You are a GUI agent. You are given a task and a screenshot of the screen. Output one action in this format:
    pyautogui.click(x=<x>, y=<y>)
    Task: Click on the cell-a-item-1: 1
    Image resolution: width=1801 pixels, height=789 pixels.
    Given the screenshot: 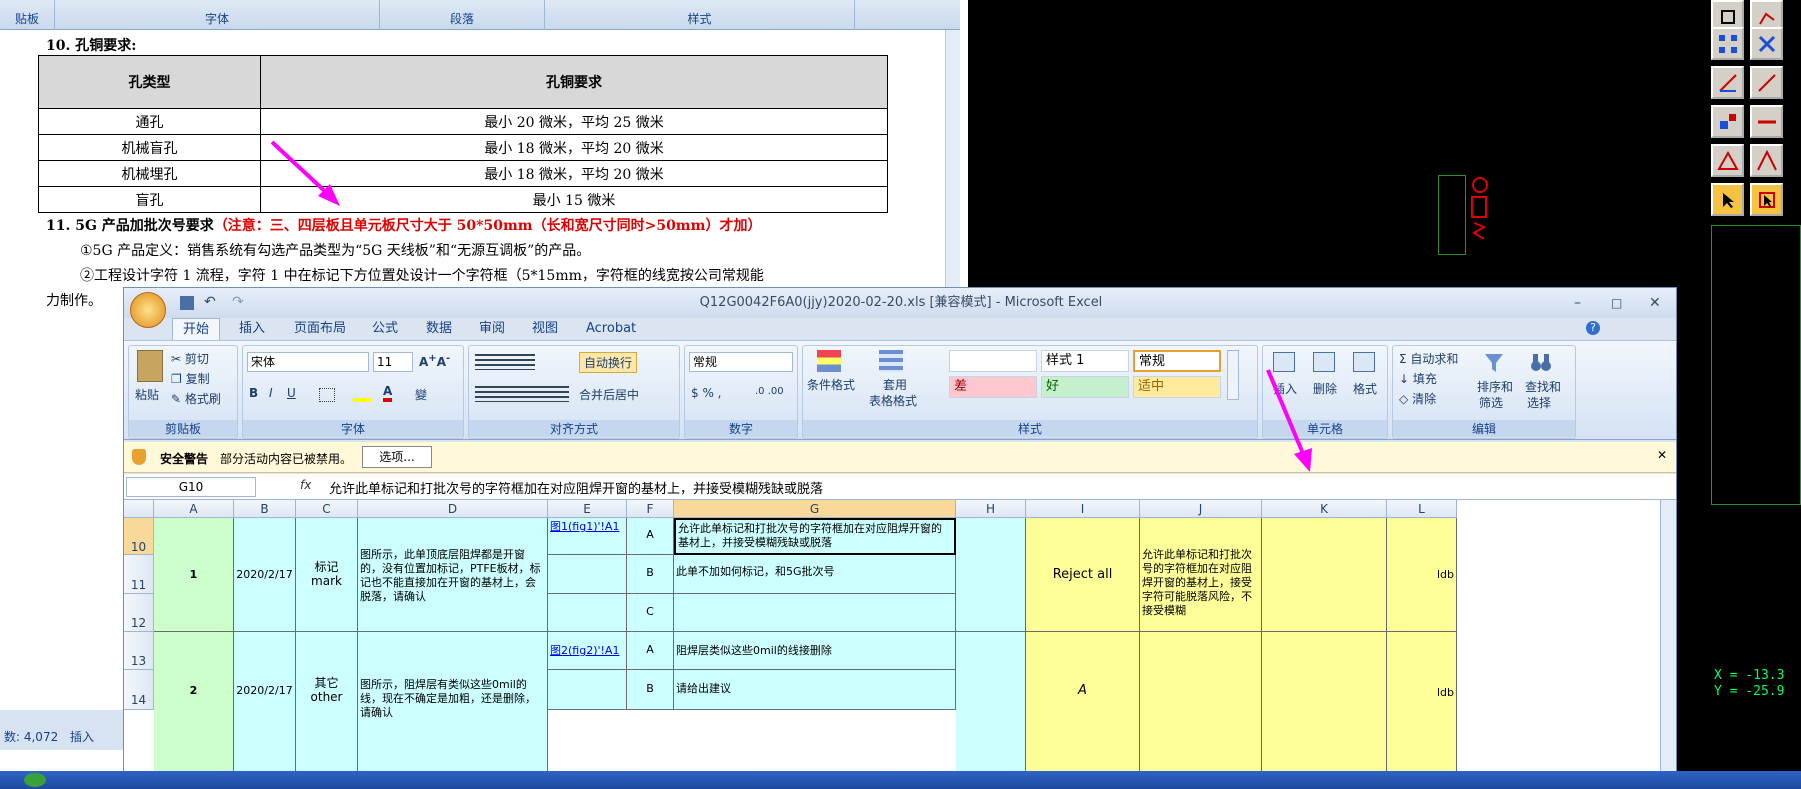 What is the action you would take?
    pyautogui.click(x=194, y=575)
    